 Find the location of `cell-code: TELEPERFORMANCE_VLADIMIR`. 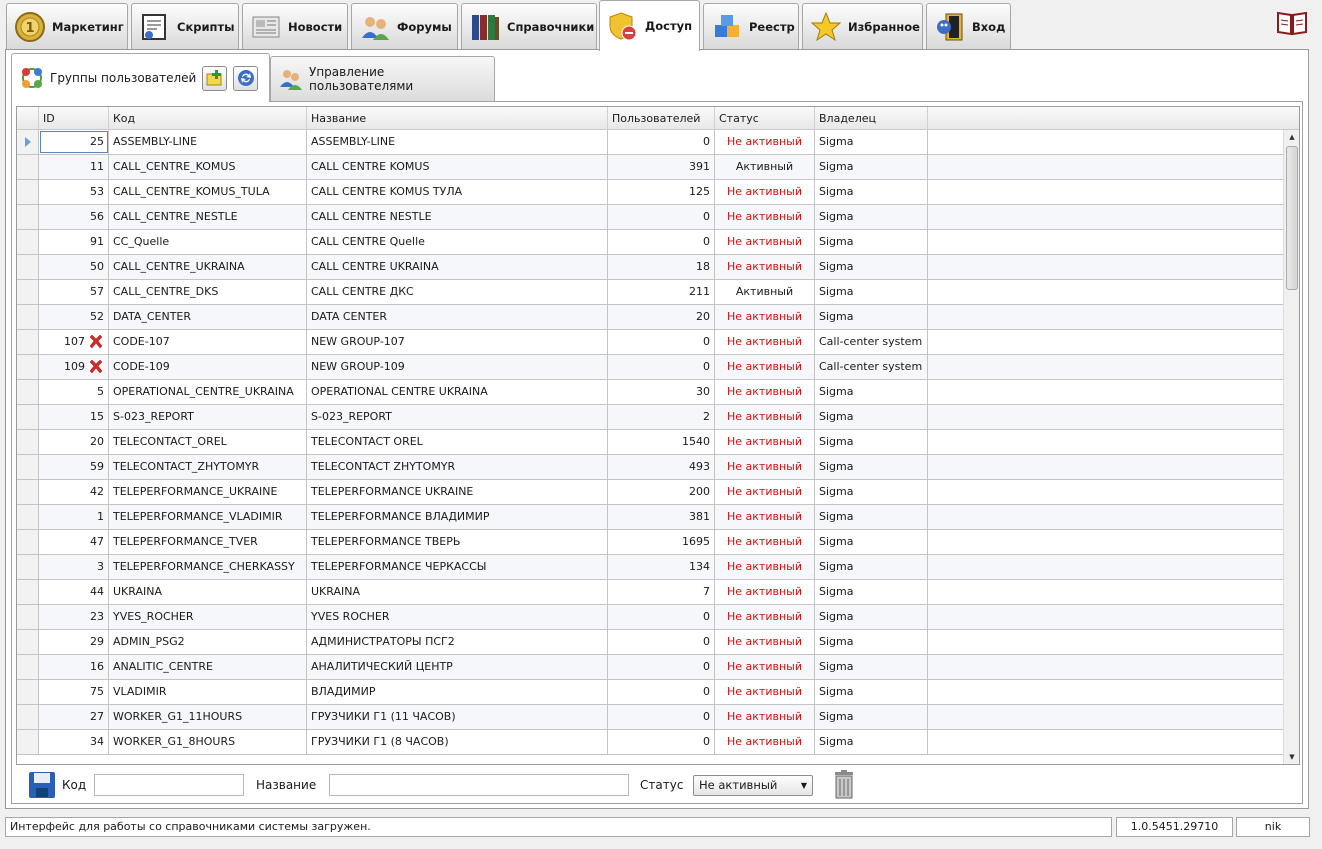

cell-code: TELEPERFORMANCE_VLADIMIR is located at coordinates (208, 517).